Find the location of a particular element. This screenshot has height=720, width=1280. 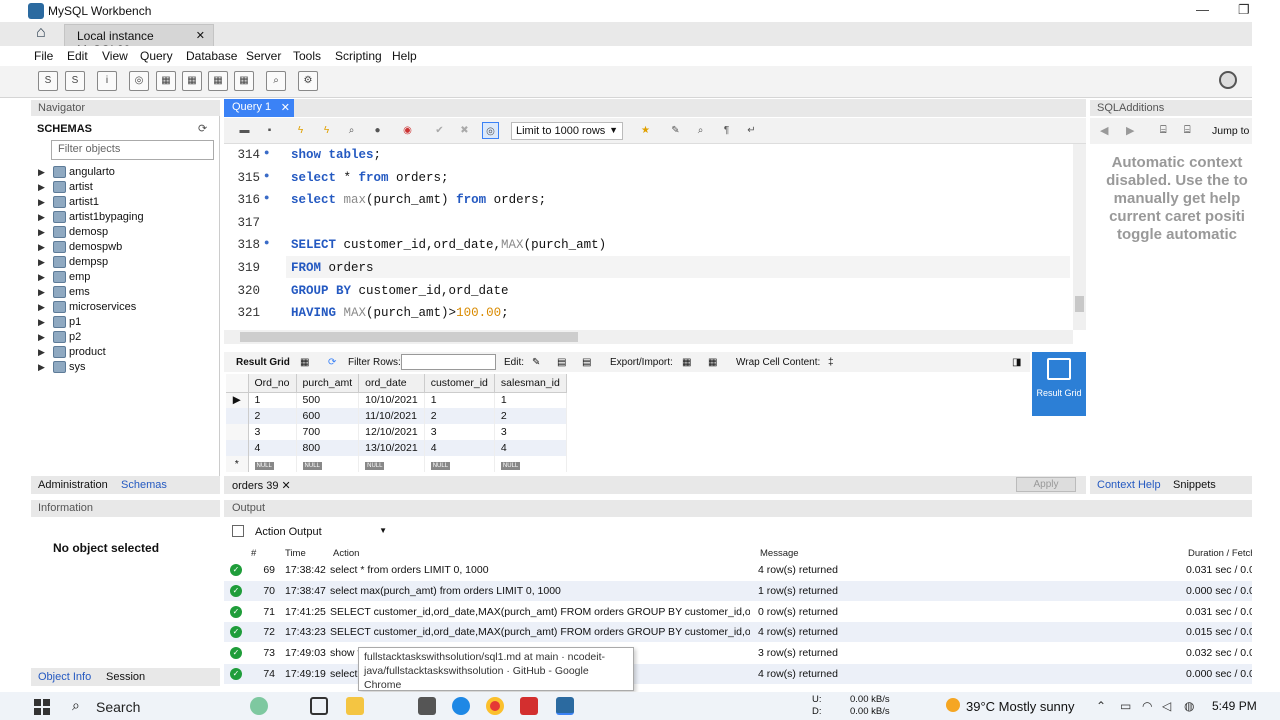

new-row: * NULL NULL NULL NULL NULL is located at coordinates (396, 464).